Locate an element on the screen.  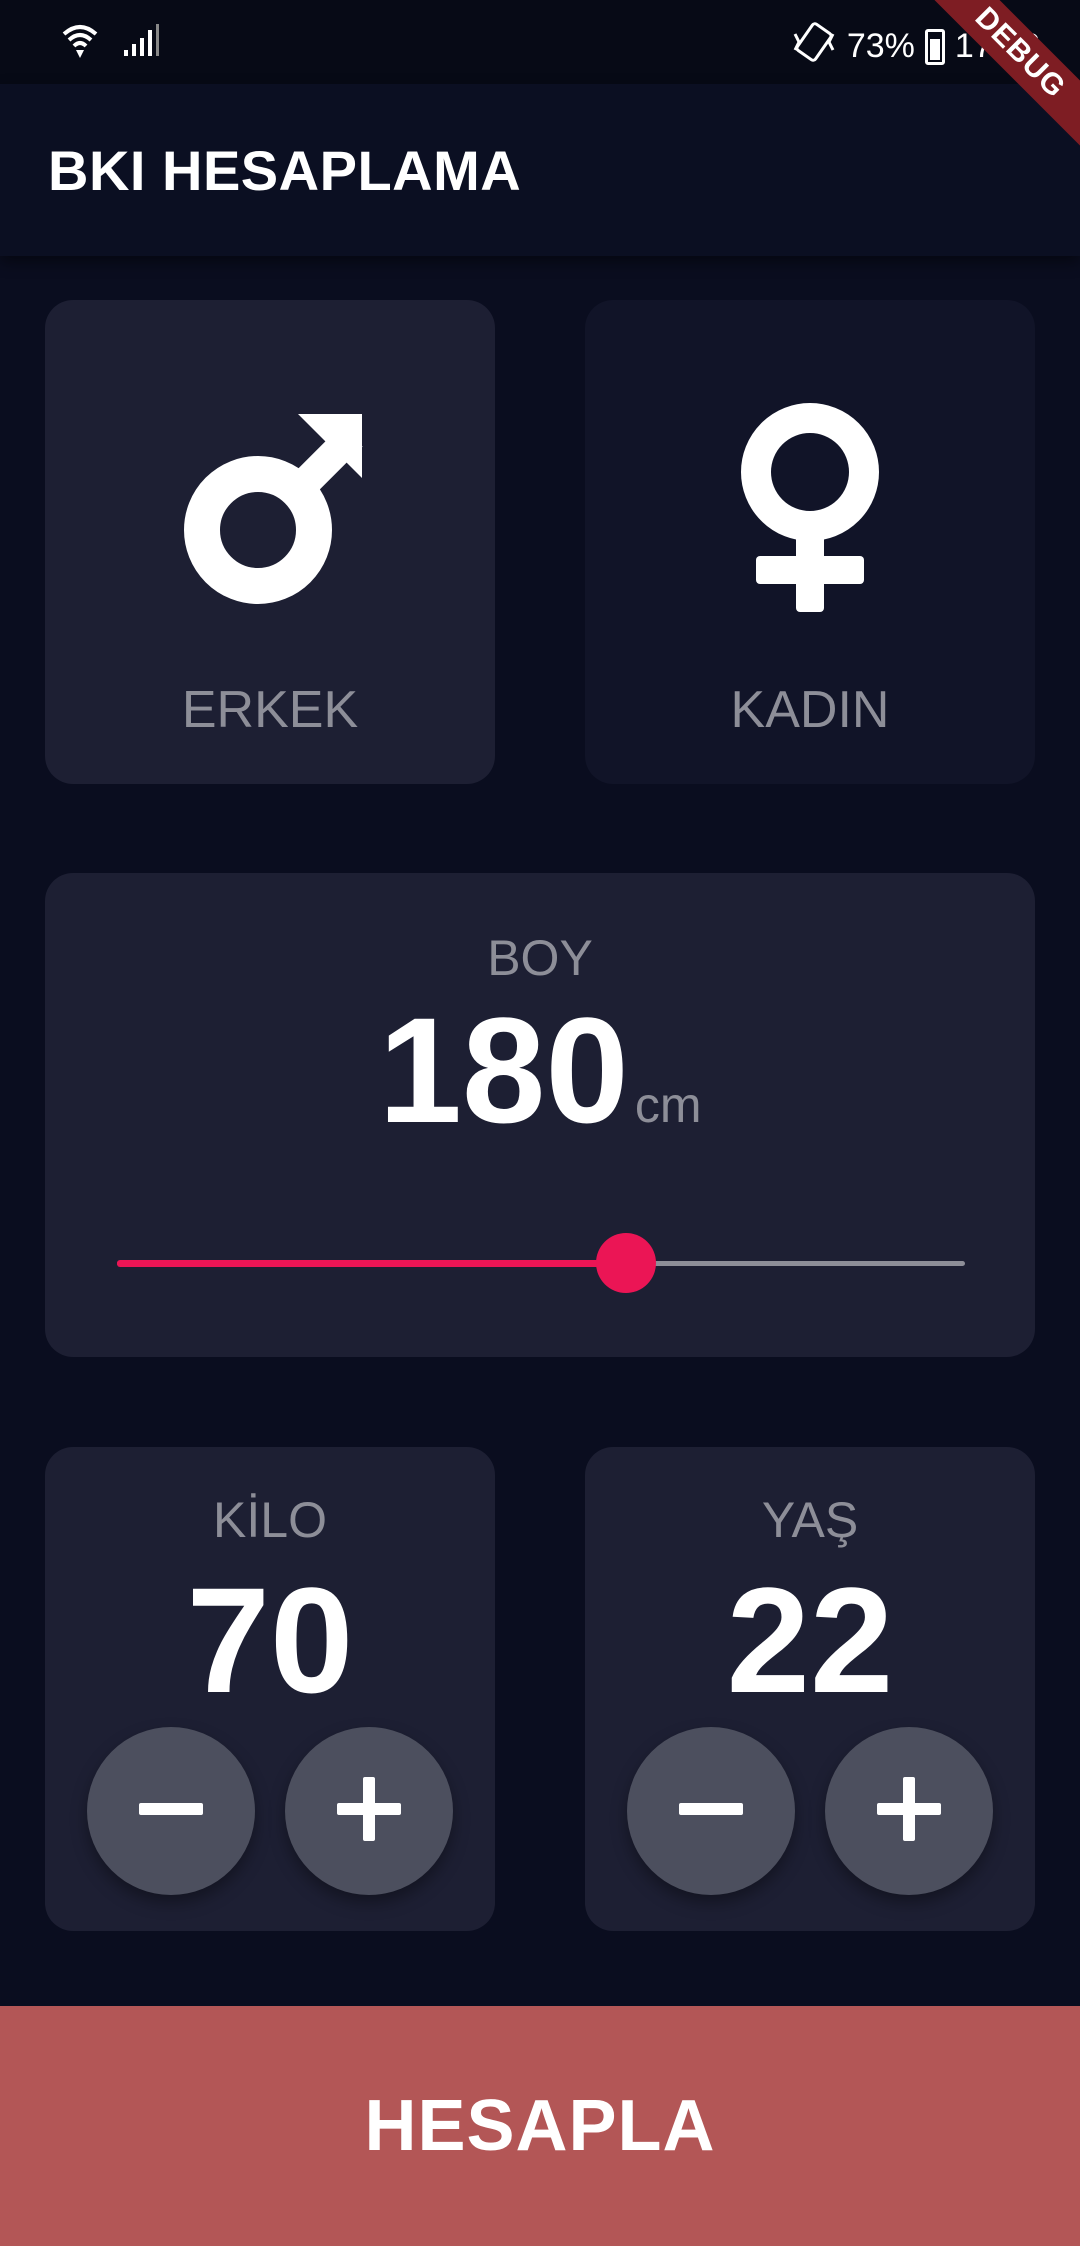
height-unit: cm is located at coordinates (668, 1105).